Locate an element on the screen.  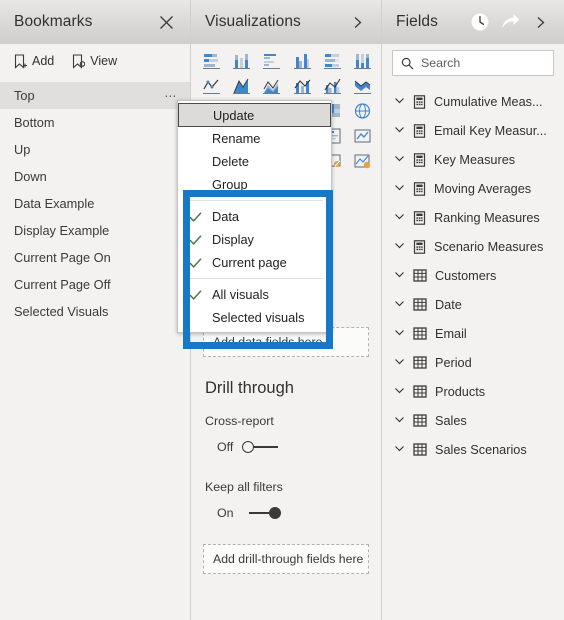
cross-report-toggle is located at coordinates (261, 447).